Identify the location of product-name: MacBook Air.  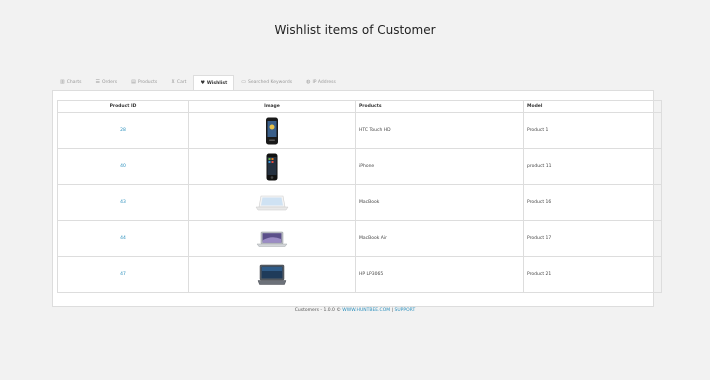
(439, 238).